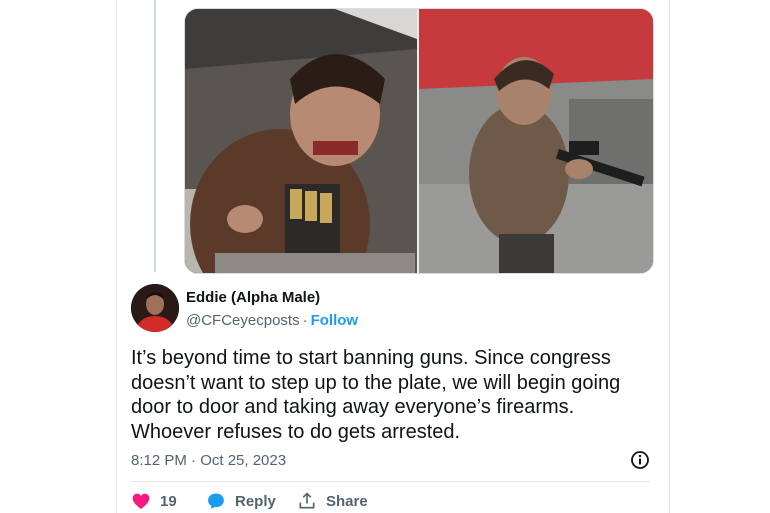 The height and width of the screenshot is (513, 770). What do you see at coordinates (216, 501) in the screenshot?
I see `reply-bubble-icon` at bounding box center [216, 501].